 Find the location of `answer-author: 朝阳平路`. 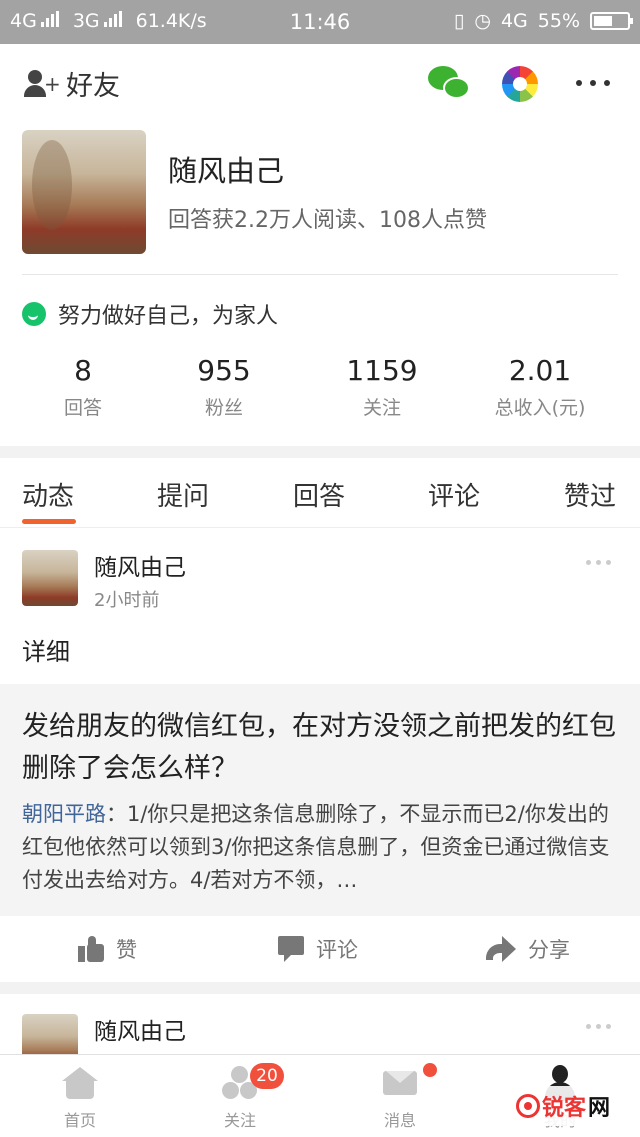

answer-author: 朝阳平路 is located at coordinates (64, 814).